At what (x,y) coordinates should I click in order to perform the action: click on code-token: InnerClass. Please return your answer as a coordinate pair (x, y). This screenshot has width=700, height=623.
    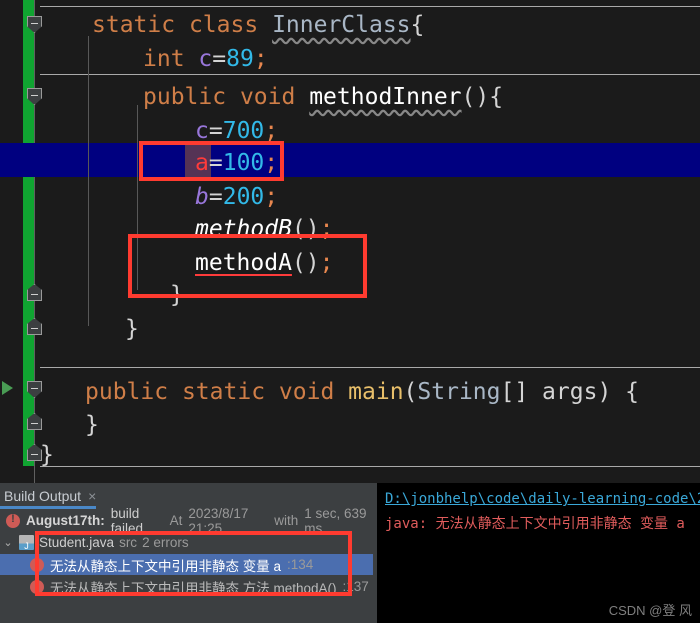
    Looking at the image, I should click on (341, 25).